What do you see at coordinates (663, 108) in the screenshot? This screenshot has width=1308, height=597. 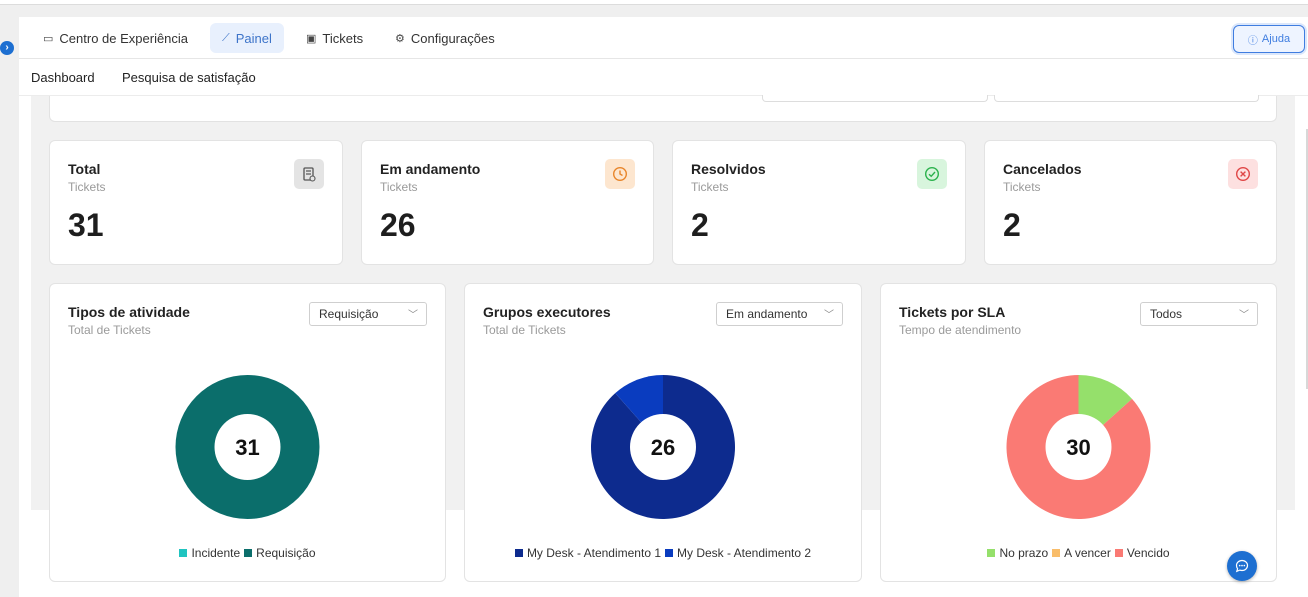 I see `filter-bar` at bounding box center [663, 108].